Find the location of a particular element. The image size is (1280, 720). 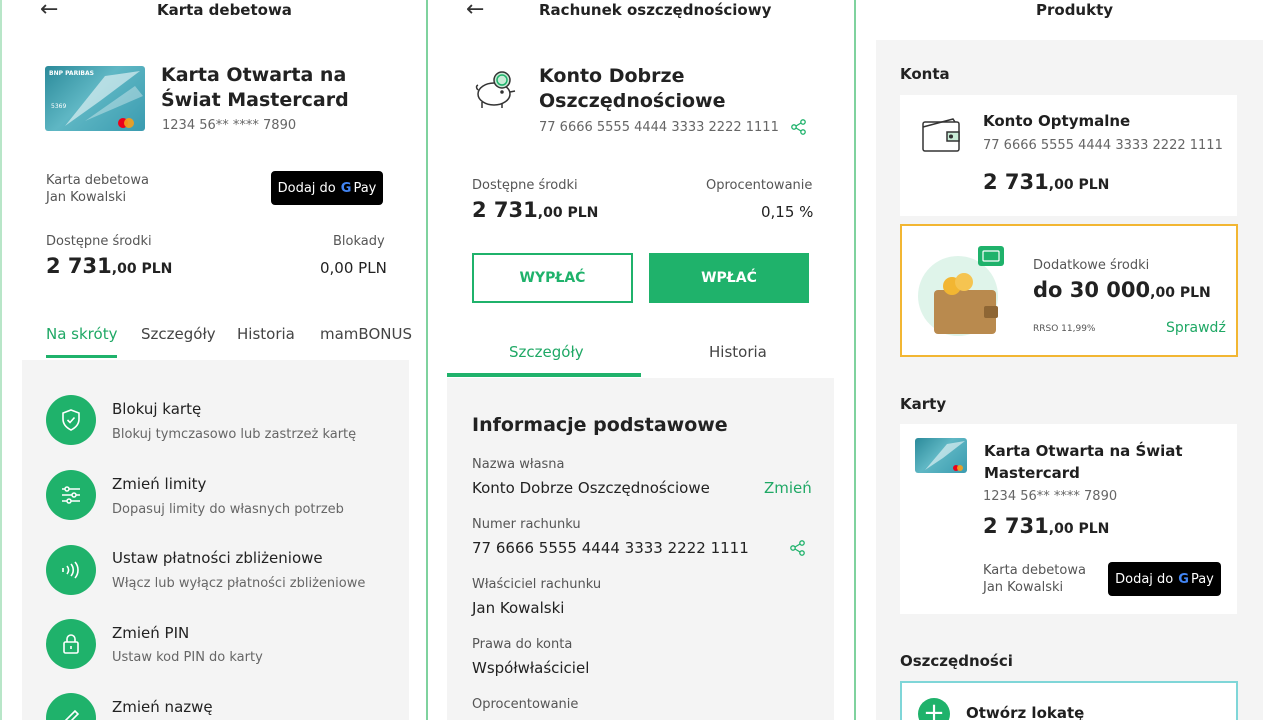

promo-dec: ,00 PLN is located at coordinates (1180, 293).